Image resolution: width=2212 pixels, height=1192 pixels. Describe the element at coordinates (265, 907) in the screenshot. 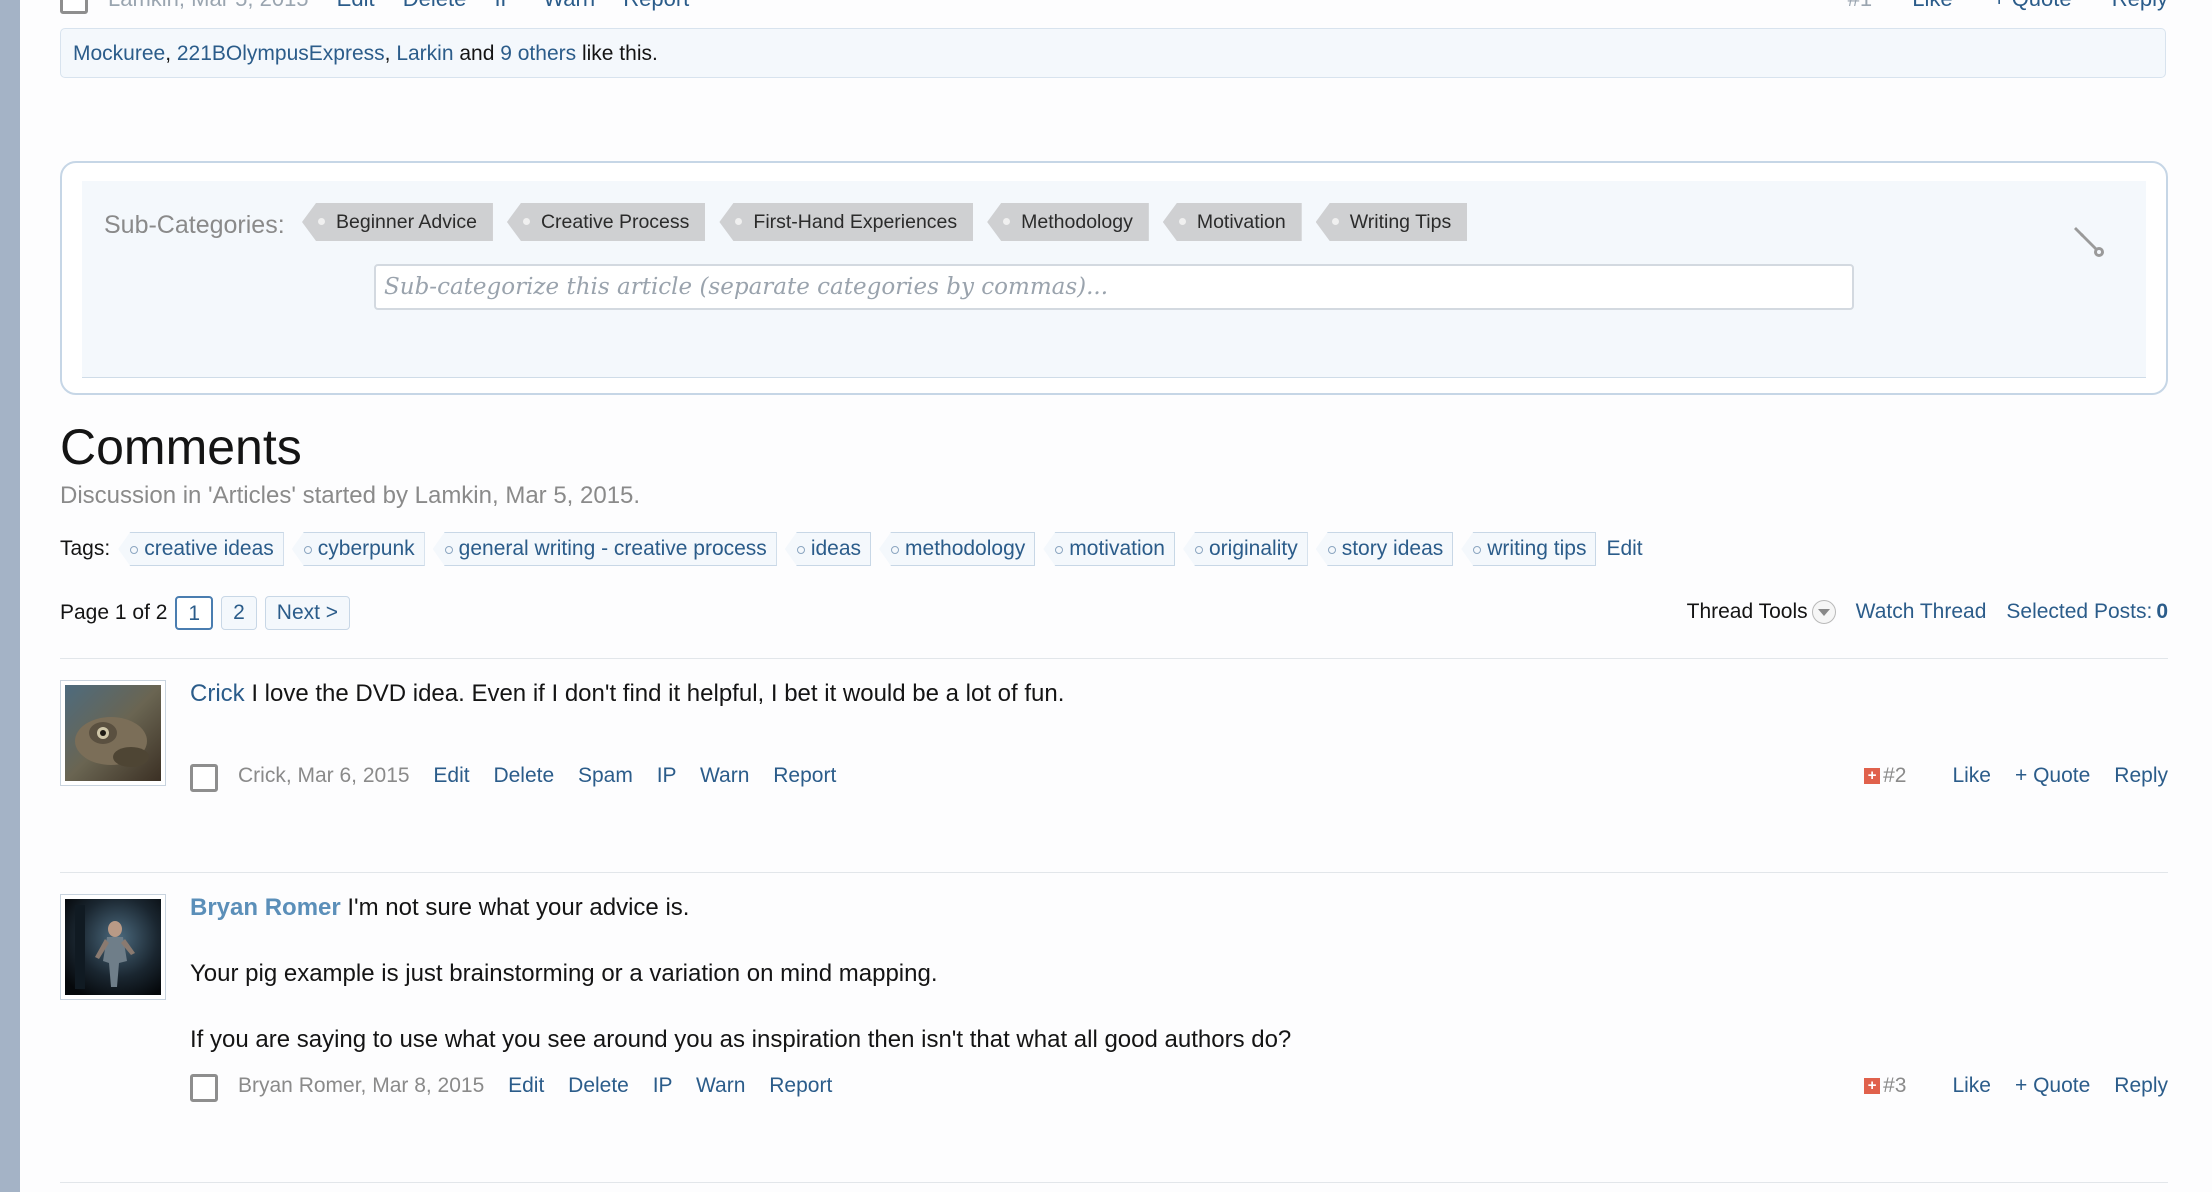

I see `post-author-link: Bryan Romer` at that location.